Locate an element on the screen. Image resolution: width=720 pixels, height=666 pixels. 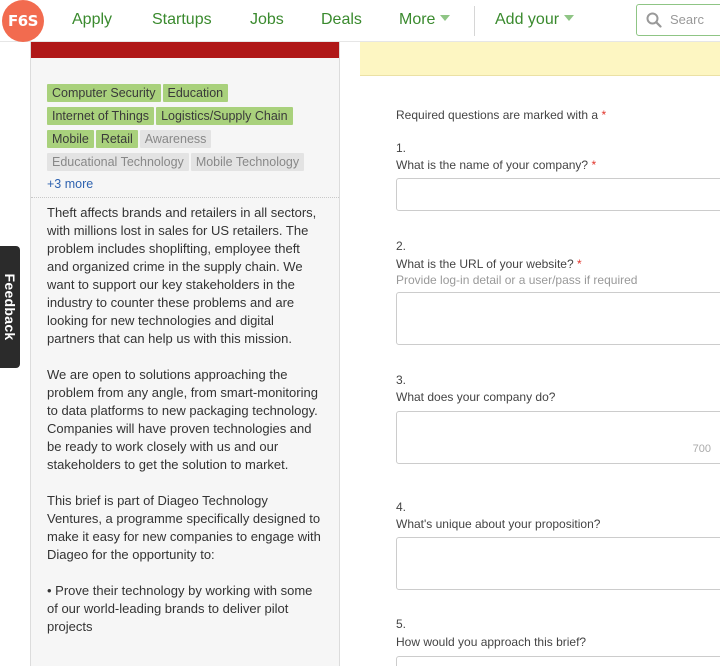
brief-approach-textarea is located at coordinates (558, 661).